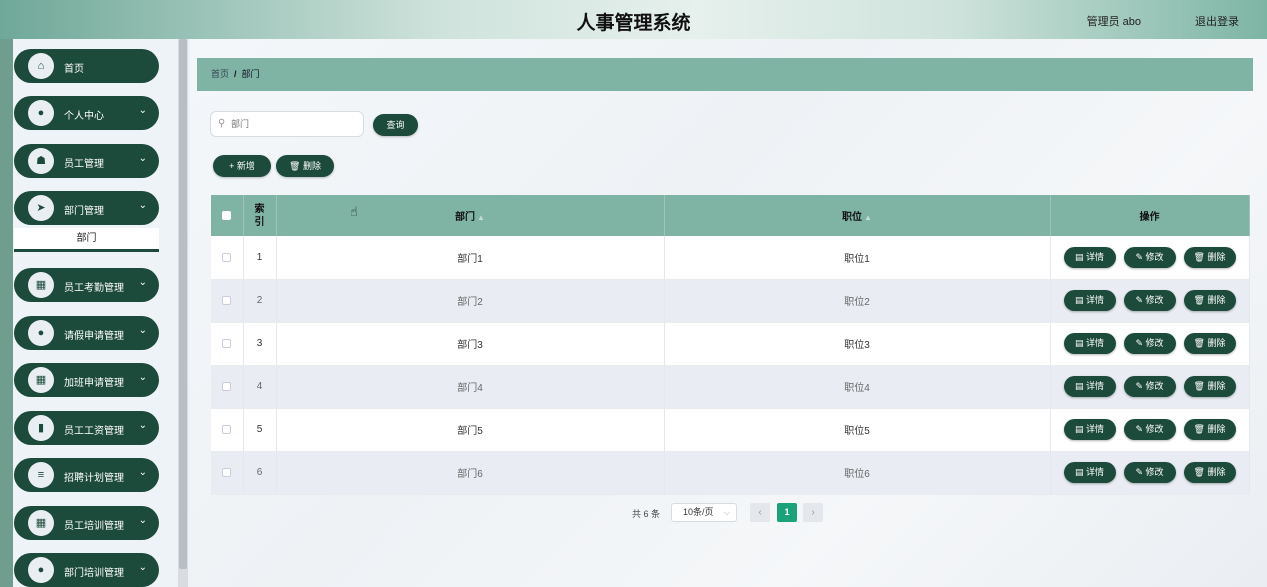 This screenshot has width=1267, height=587. I want to click on sidebar-item-8: ≡ 招聘计划管理 ⌄, so click(86, 475).